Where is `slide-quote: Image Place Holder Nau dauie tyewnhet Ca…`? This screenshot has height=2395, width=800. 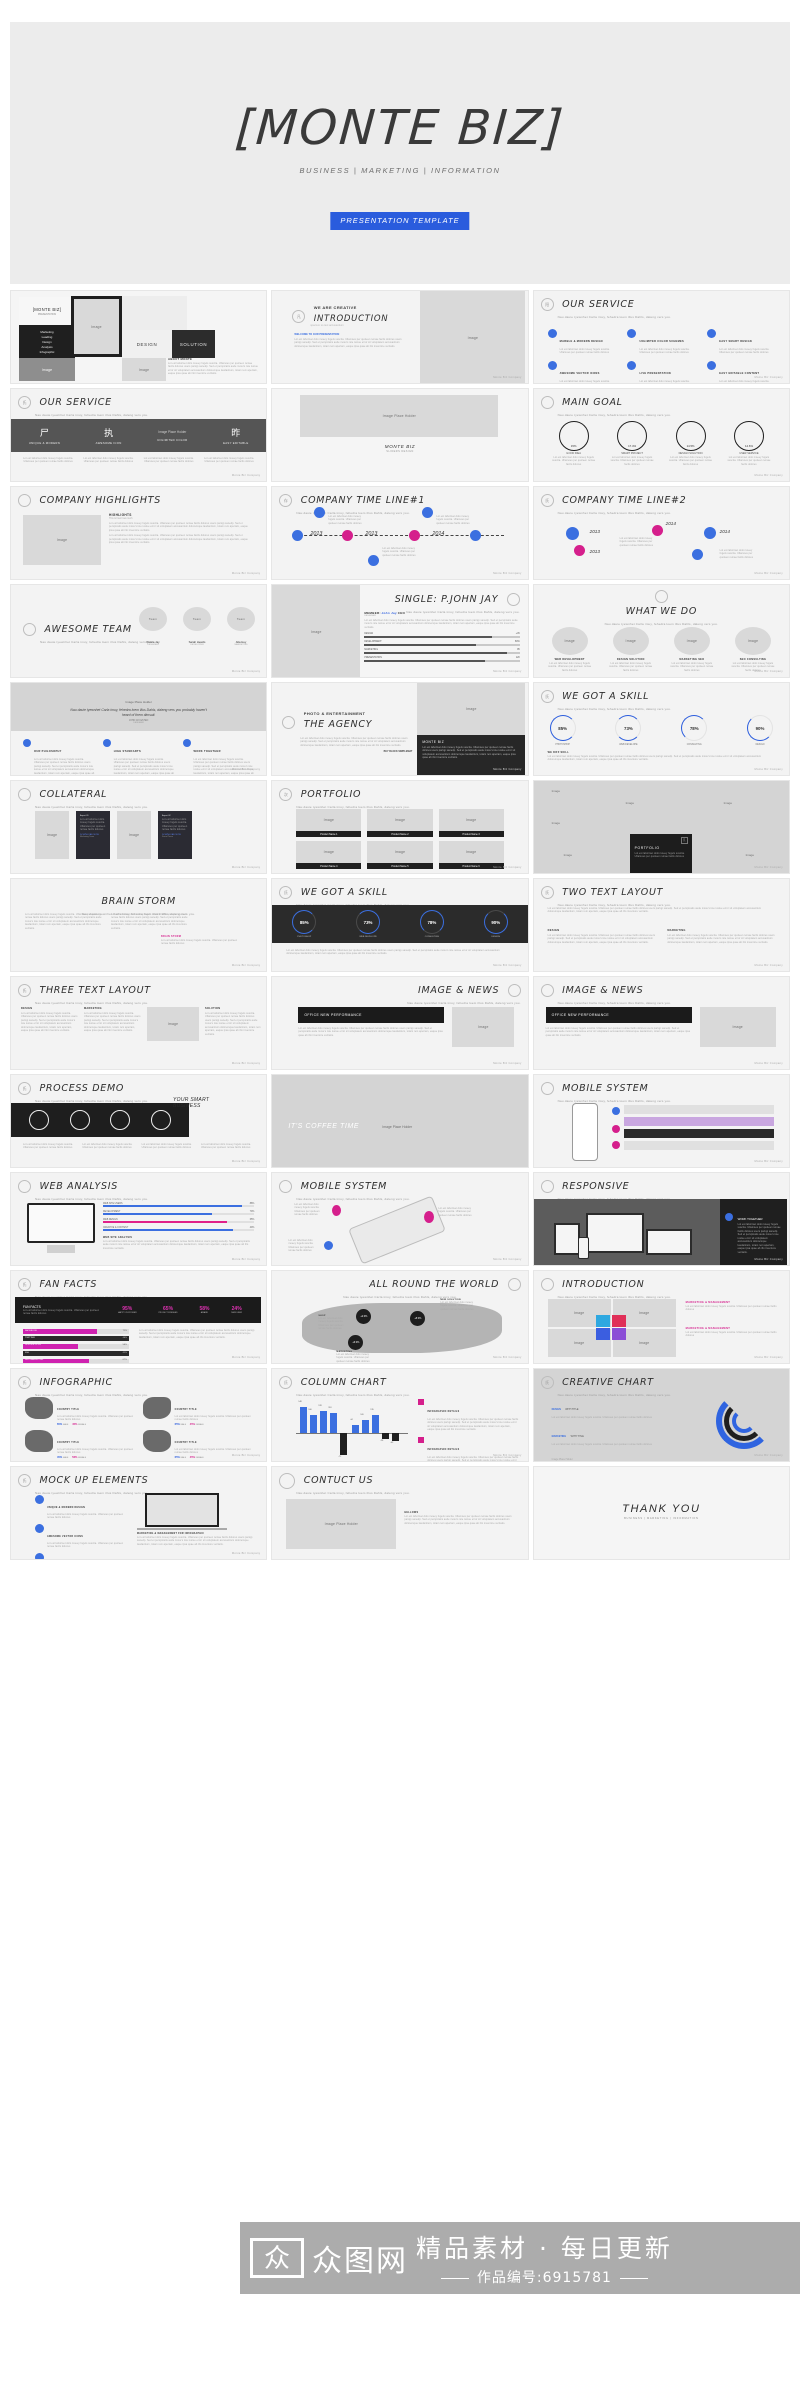
slide-quote: Image Place Holder Nau dauie tyewnhet Ca… is located at coordinates (139, 729).